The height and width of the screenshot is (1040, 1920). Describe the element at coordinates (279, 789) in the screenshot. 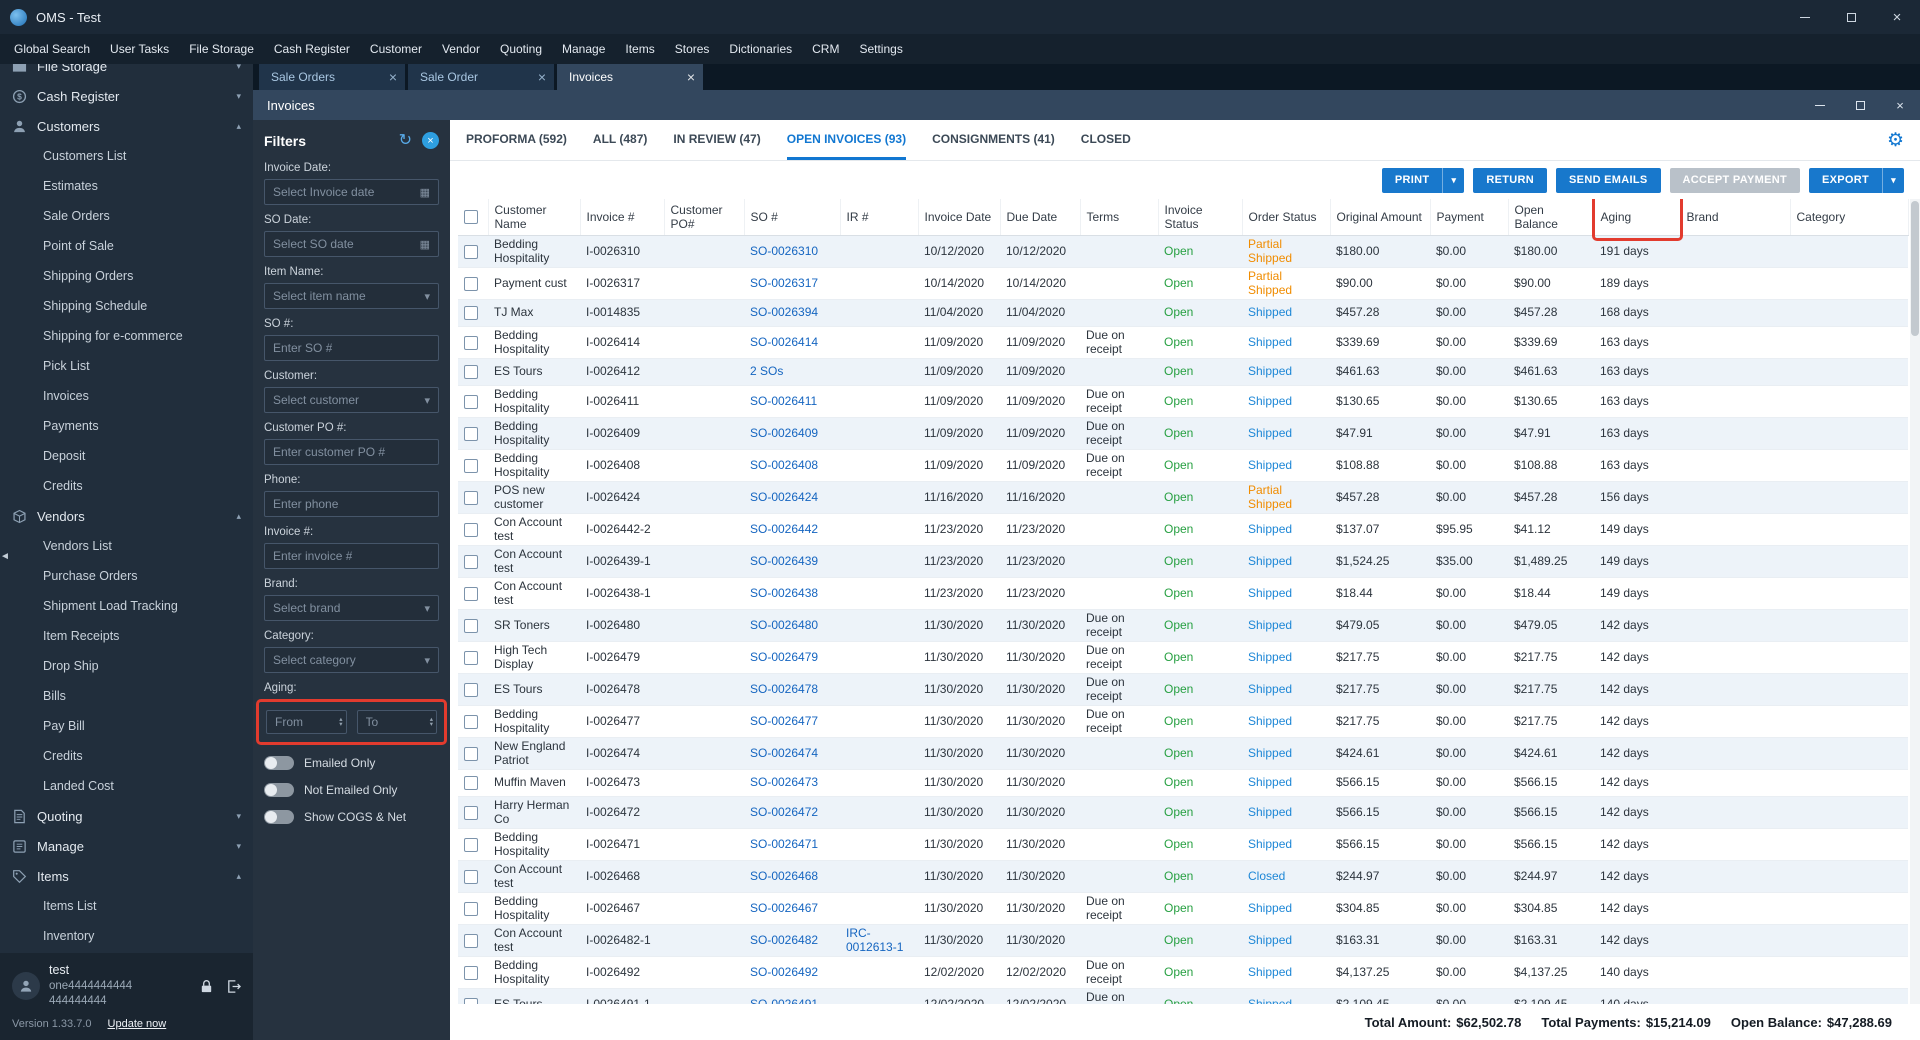

I see `not-emailed-only-toggle` at that location.